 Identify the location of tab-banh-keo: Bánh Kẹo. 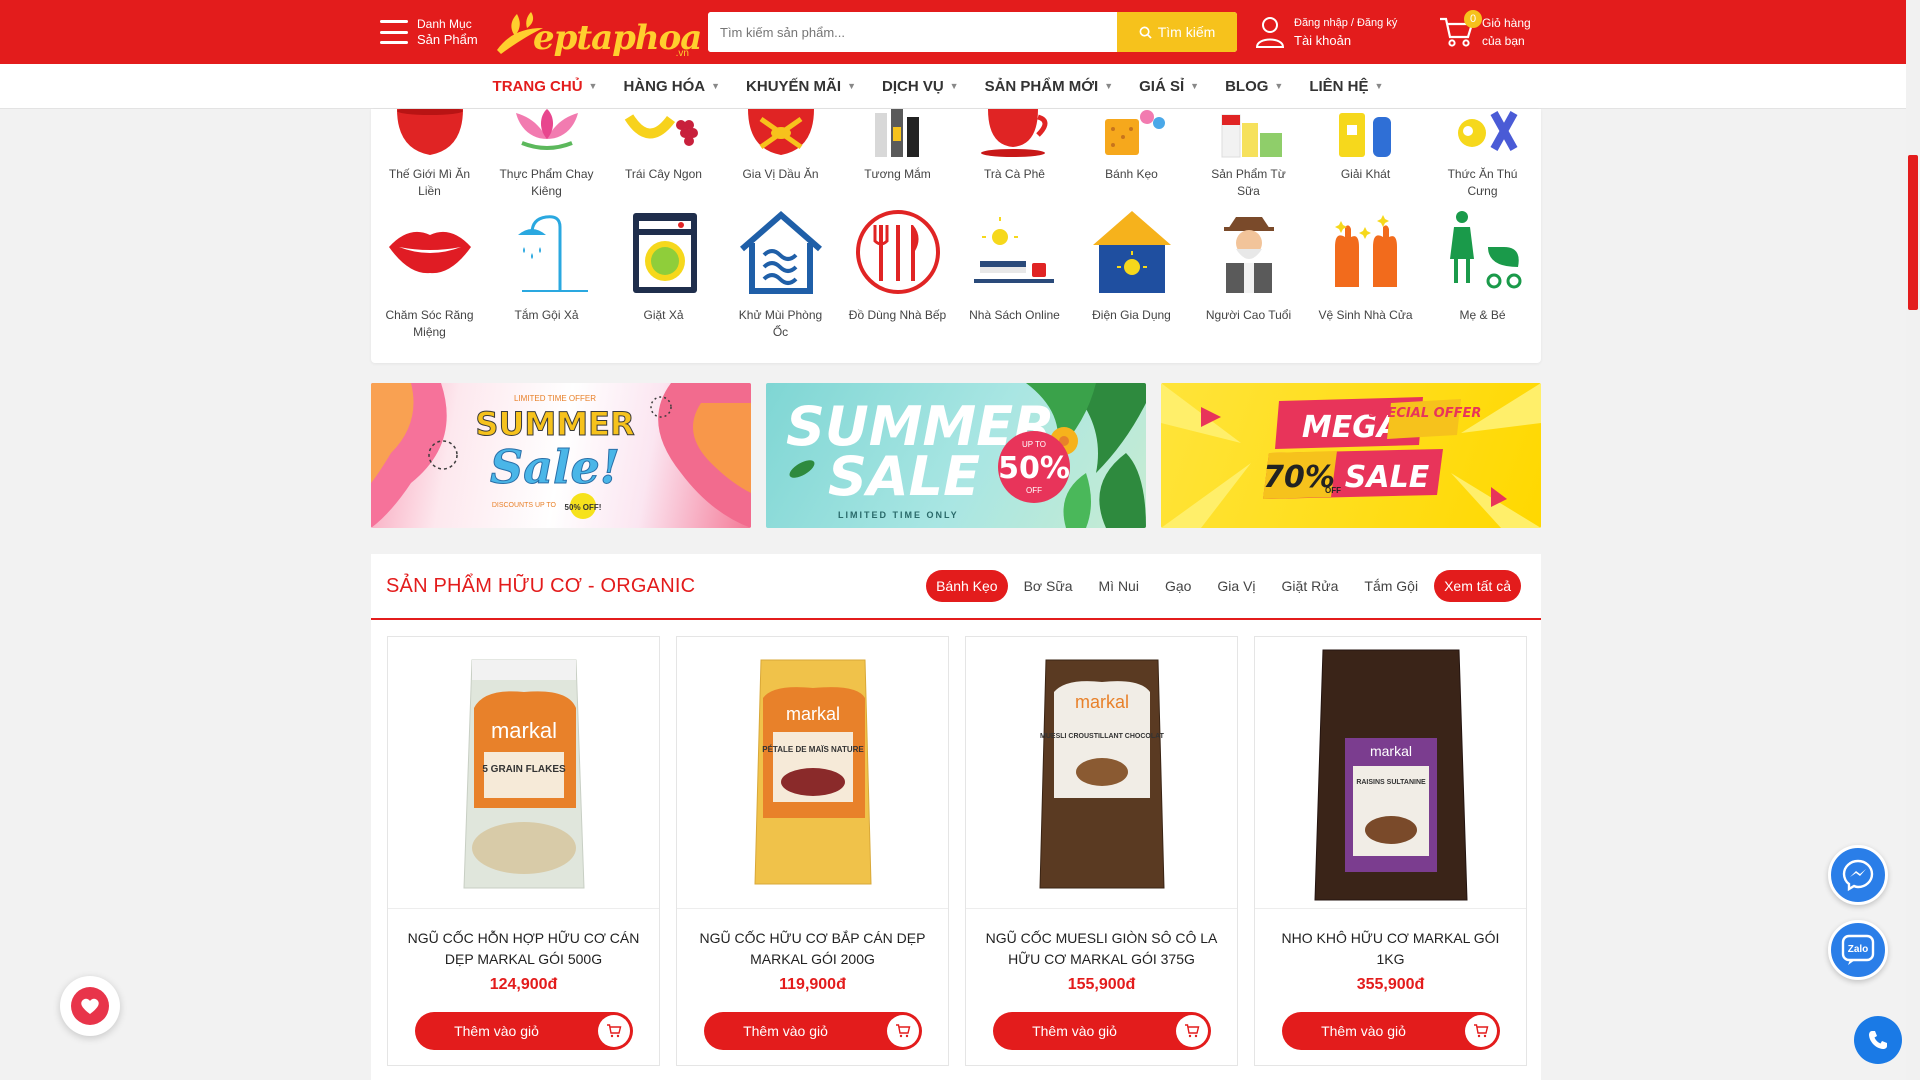
(967, 586).